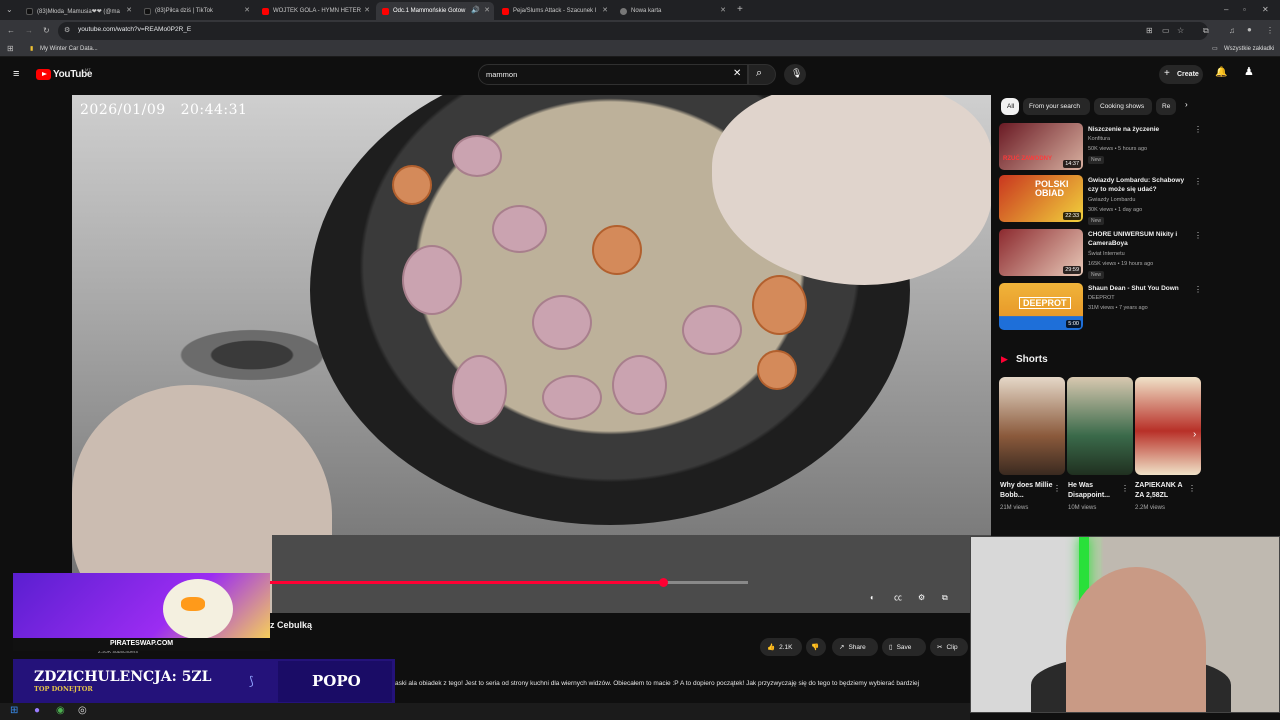  I want to click on rec-thumbnail: RZUĆ ZAWODNY 14:37, so click(1041, 146).